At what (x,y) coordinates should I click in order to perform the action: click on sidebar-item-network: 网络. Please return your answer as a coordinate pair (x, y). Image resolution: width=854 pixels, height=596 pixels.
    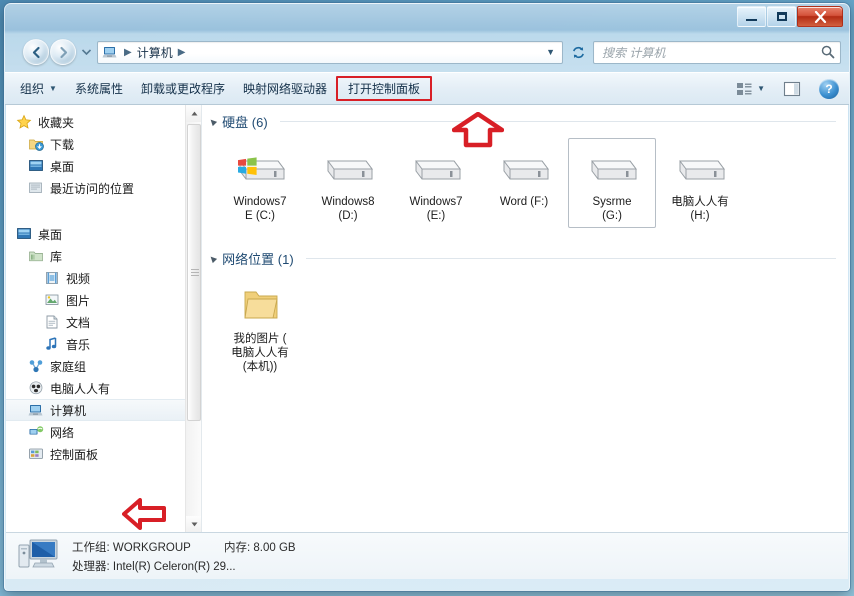
    Looking at the image, I should click on (103, 432).